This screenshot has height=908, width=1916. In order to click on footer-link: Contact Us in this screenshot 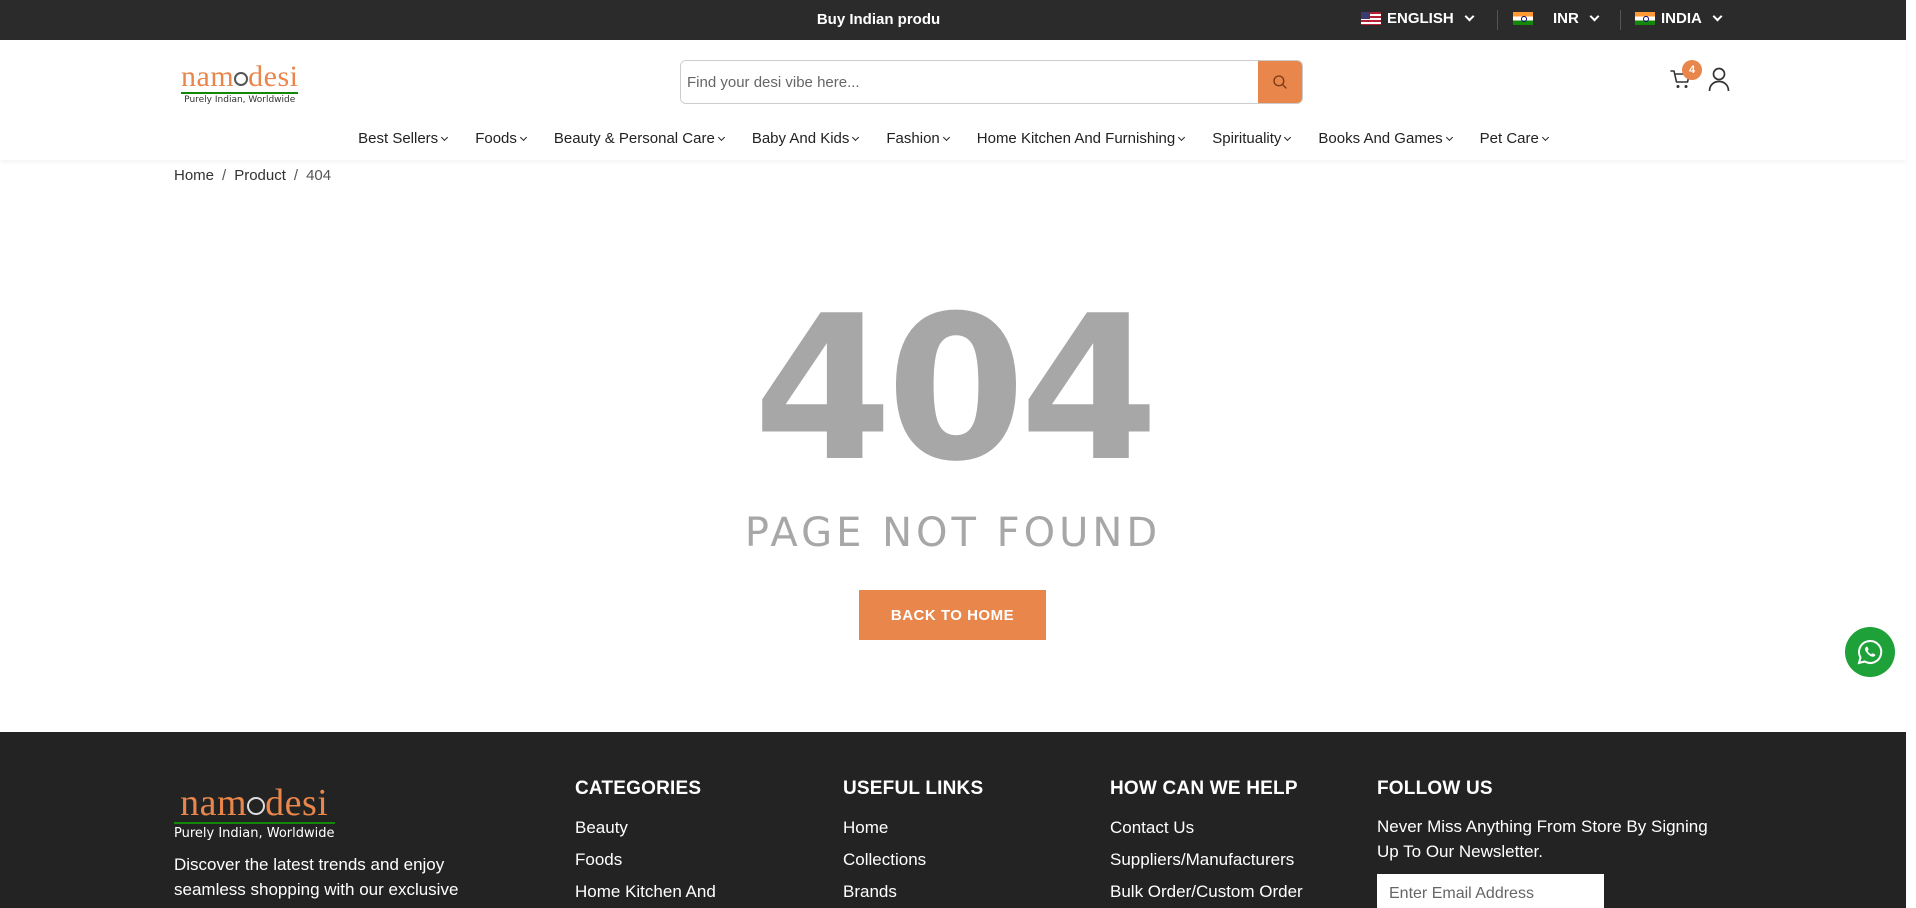, I will do `click(1206, 828)`.